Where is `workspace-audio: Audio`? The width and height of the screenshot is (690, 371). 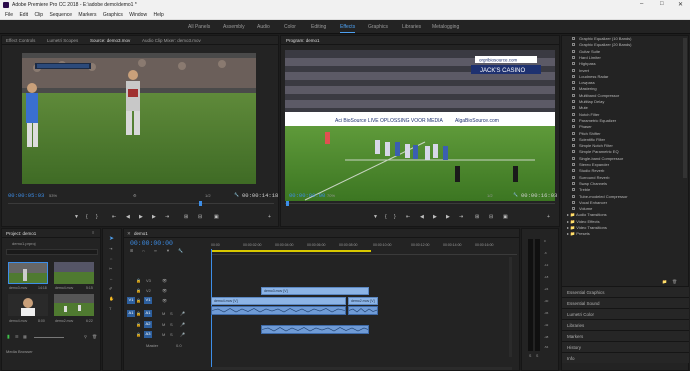 workspace-audio: Audio is located at coordinates (263, 27).